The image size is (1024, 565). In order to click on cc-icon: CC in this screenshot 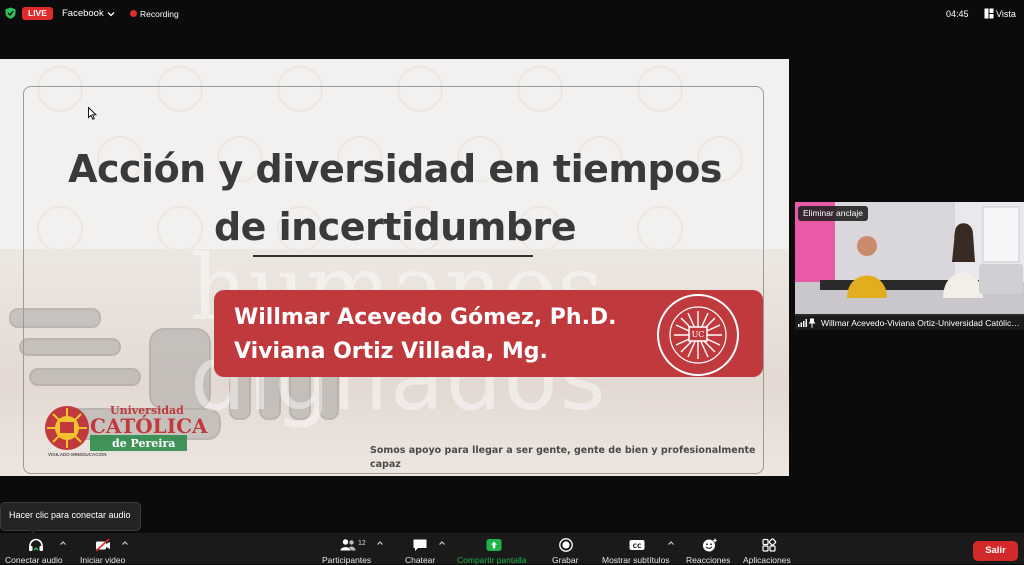, I will do `click(637, 545)`.